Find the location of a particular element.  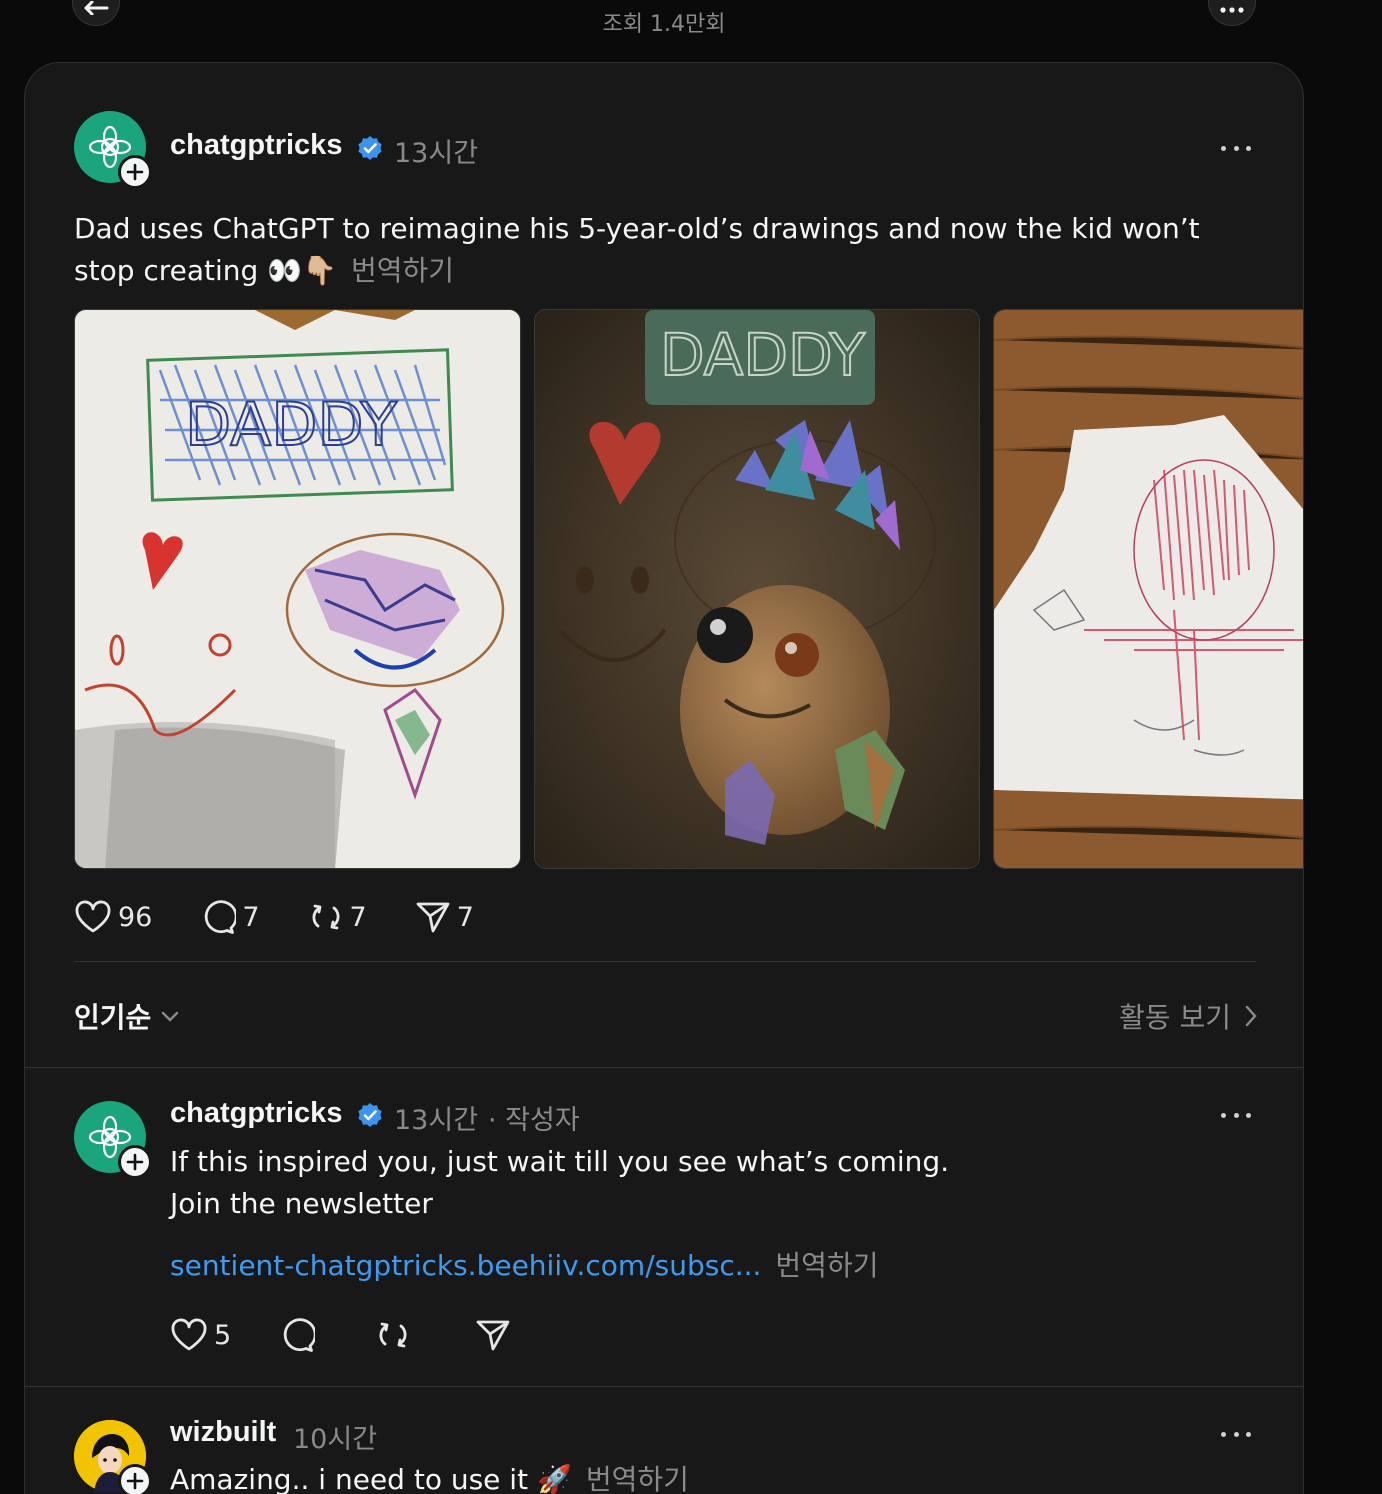

comment-button: 7 is located at coordinates (230, 917).